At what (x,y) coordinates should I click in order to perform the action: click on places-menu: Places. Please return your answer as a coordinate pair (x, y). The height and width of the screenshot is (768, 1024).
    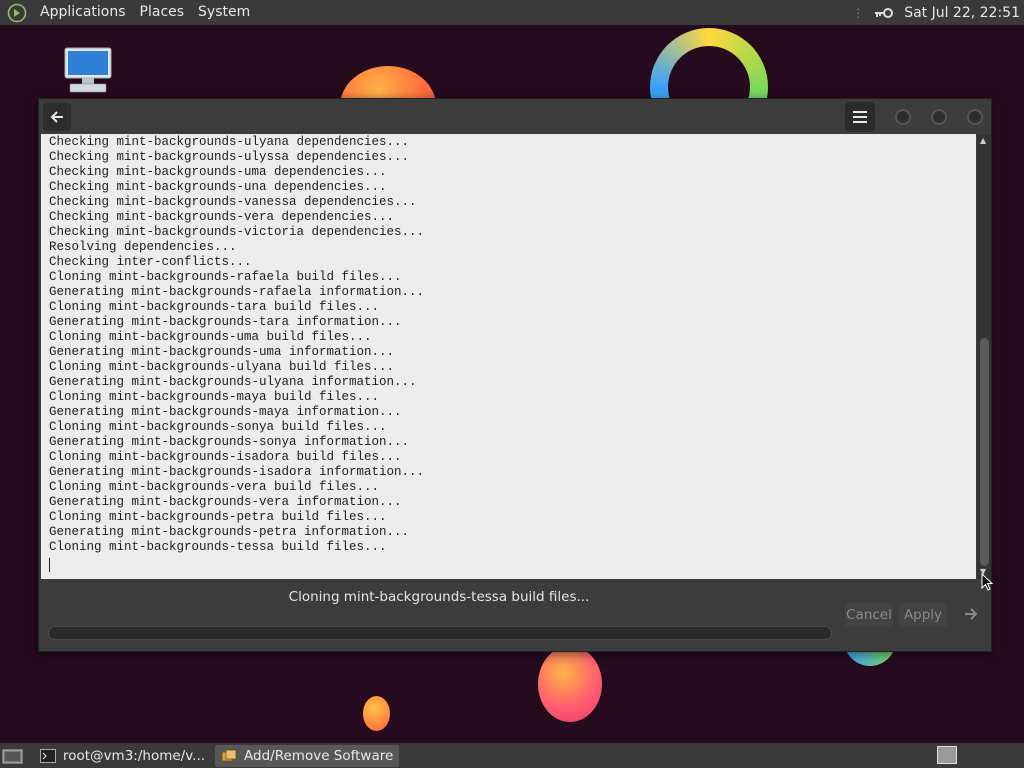
    Looking at the image, I should click on (162, 12).